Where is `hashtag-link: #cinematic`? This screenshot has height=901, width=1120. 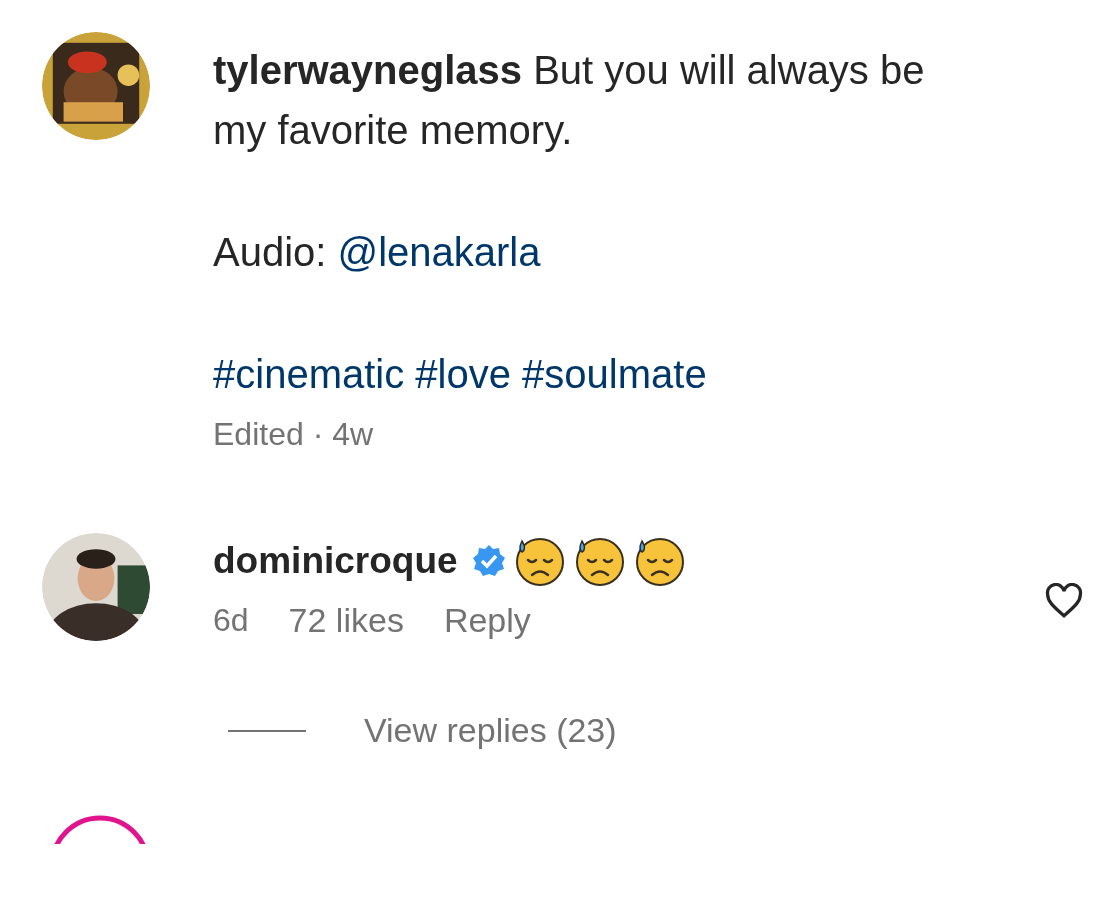
hashtag-link: #cinematic is located at coordinates (309, 374).